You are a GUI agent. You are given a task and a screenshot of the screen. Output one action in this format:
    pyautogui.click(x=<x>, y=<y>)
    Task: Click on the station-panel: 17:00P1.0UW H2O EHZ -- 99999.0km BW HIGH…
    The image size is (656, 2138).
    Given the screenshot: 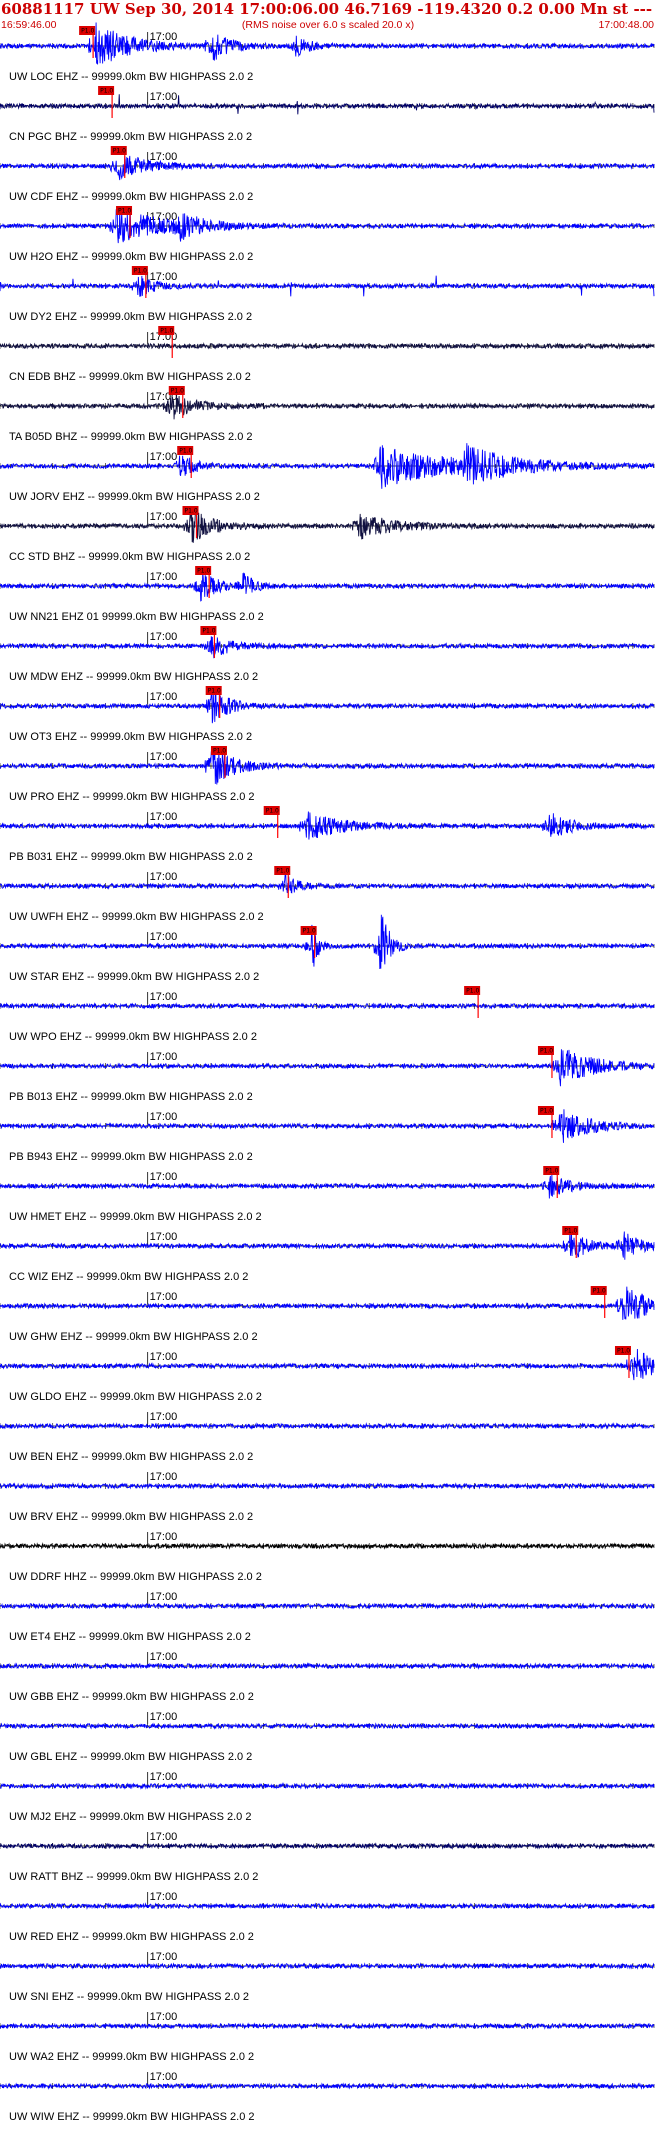 What is the action you would take?
    pyautogui.click(x=327, y=234)
    